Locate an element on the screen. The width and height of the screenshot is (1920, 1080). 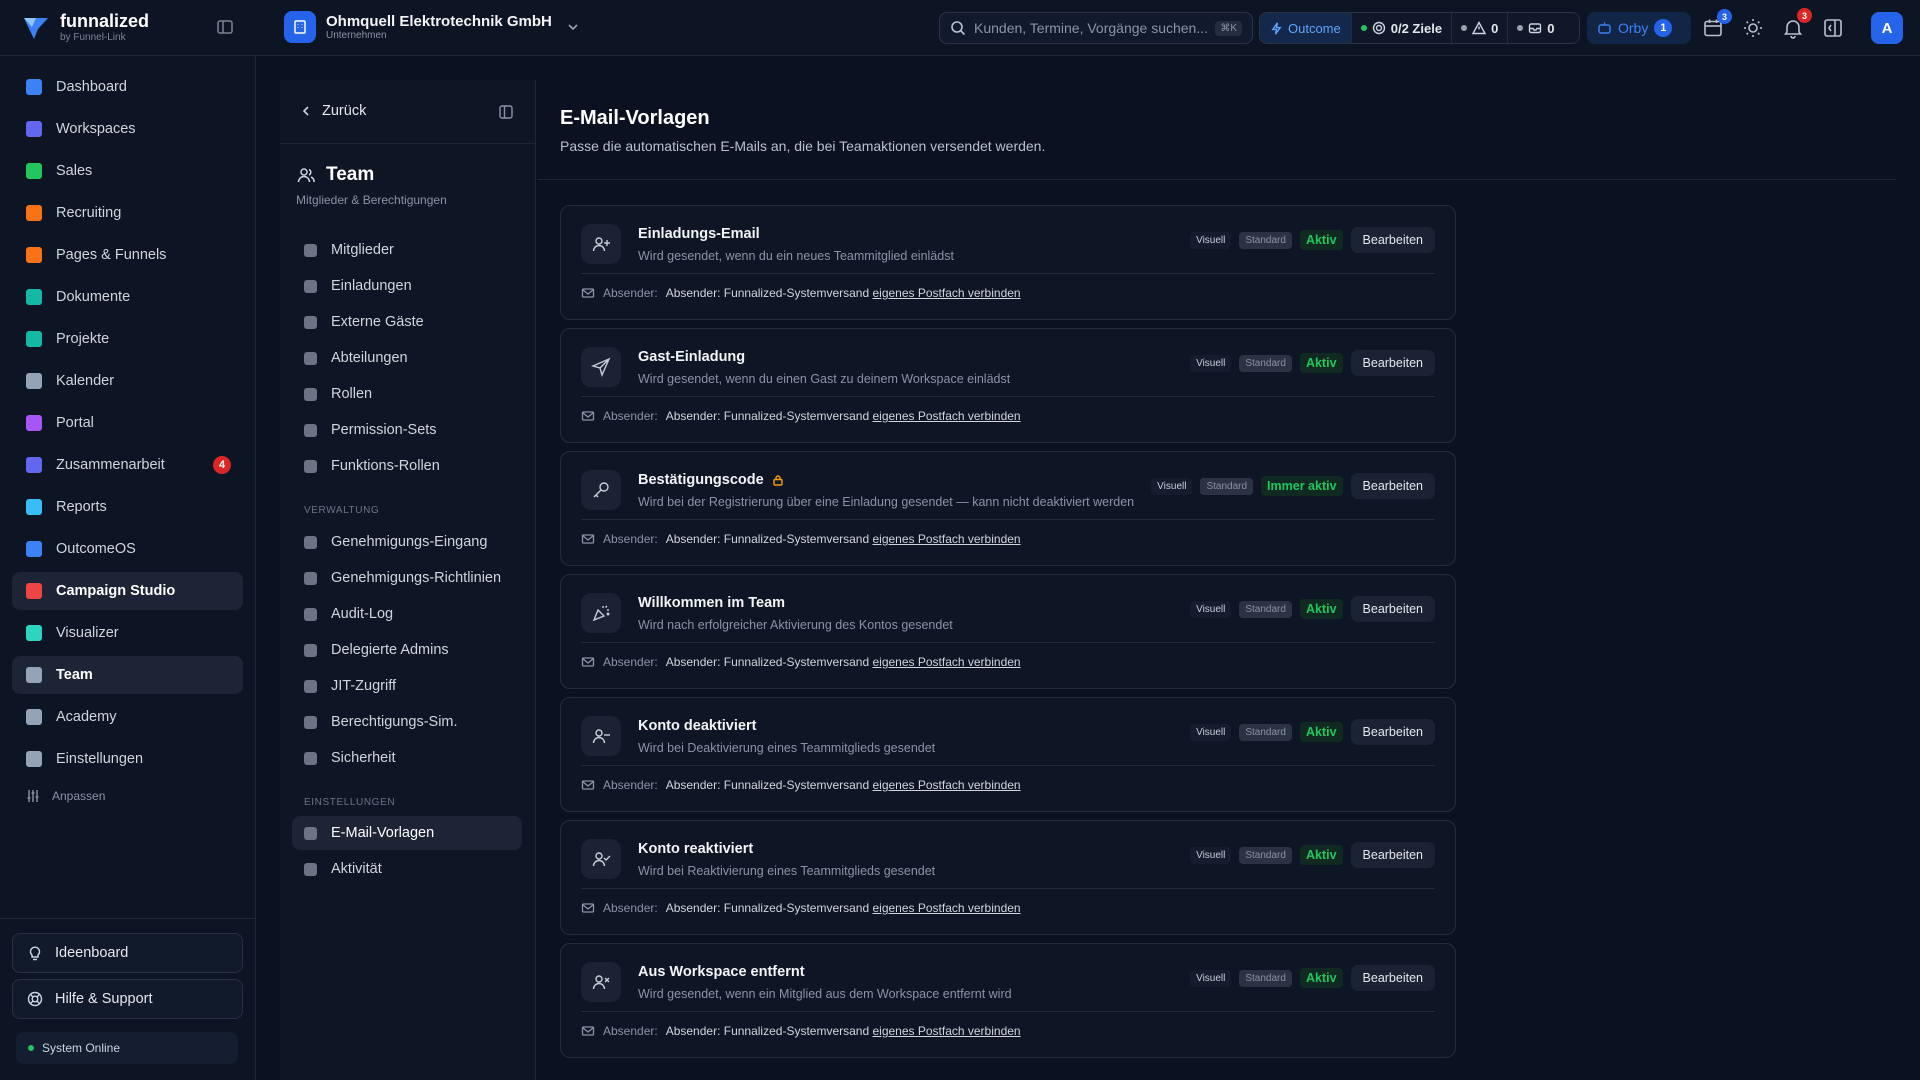
send-icon is located at coordinates (601, 367).